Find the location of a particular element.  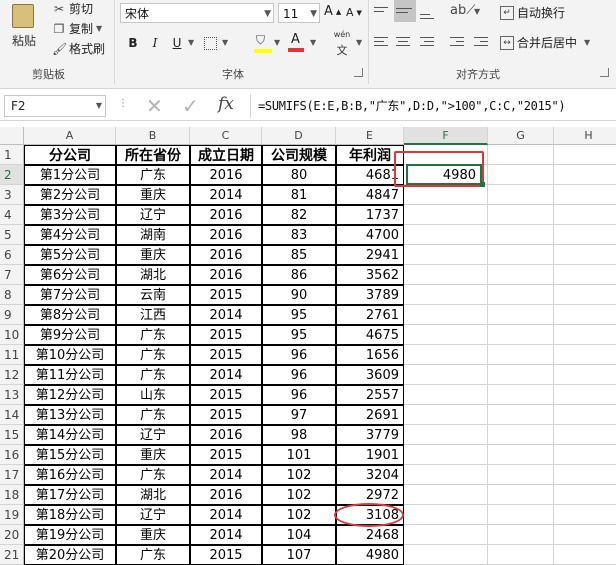

data-cell: 湖南 is located at coordinates (153, 235).